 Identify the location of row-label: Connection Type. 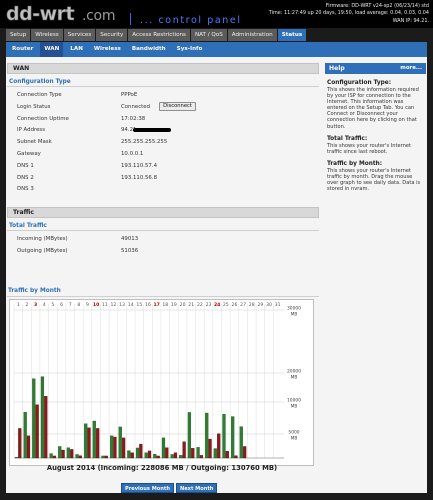
(39, 95).